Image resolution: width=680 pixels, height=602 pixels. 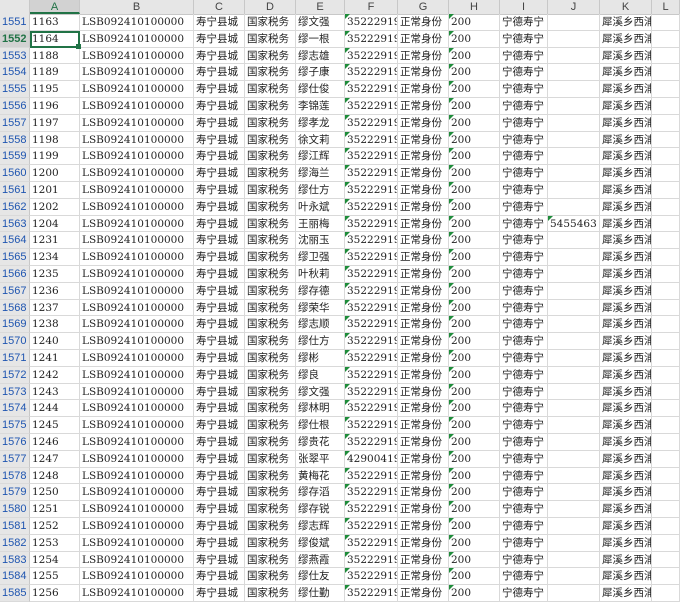 I want to click on row-header: 1564, so click(x=15, y=241).